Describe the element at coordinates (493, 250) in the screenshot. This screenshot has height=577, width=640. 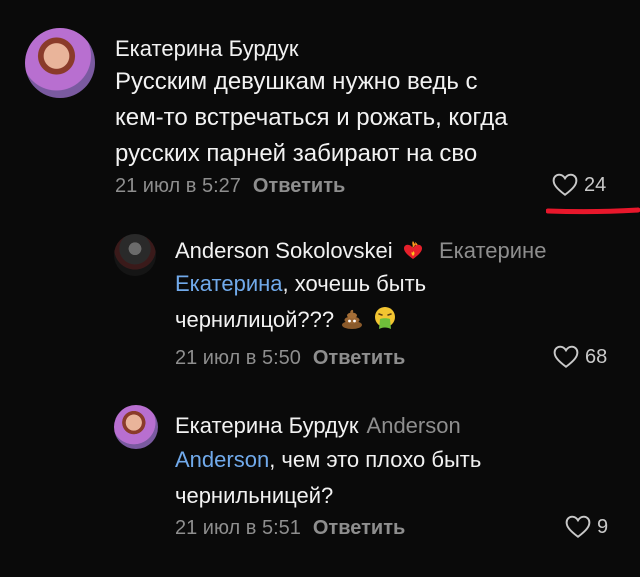
I see `reply-to-name: Екатерине` at that location.